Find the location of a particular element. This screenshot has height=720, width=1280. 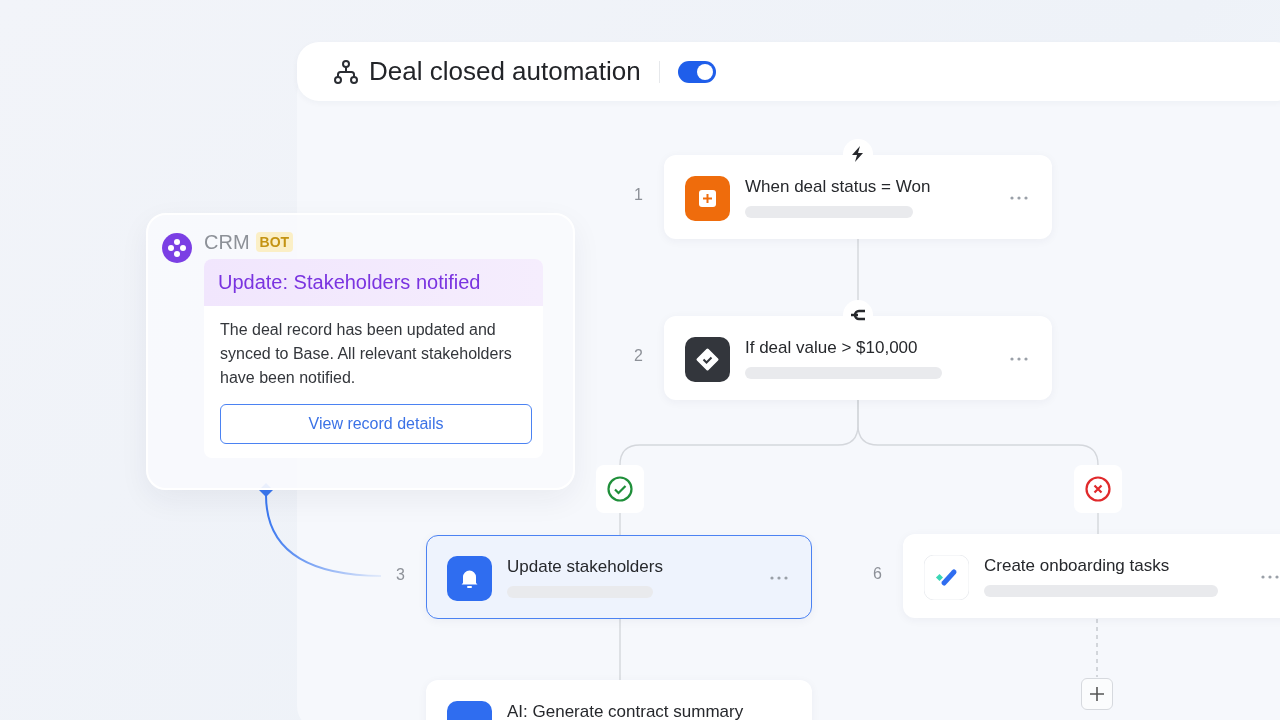

message-text: The deal record has been updated and synced to Base. All relevant stakeholders have been notified. is located at coordinates (366, 354).